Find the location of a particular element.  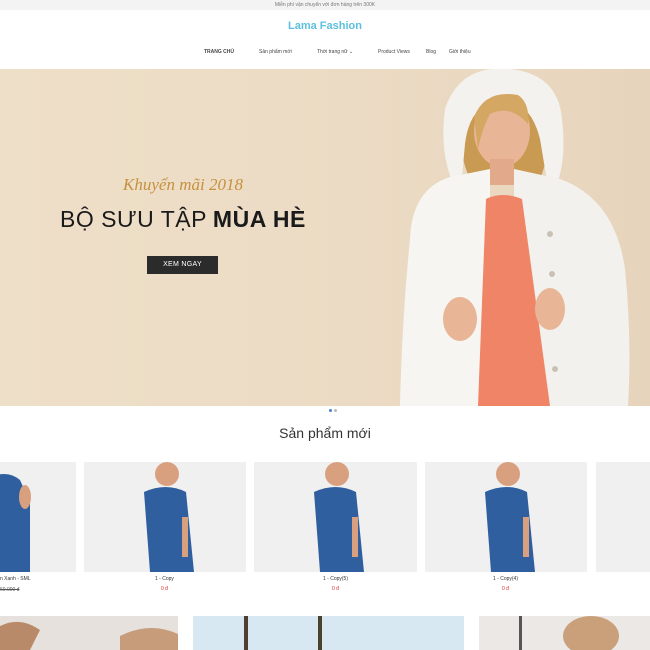

nav-item-new-products: Sản phẩm mới is located at coordinates (275, 52).